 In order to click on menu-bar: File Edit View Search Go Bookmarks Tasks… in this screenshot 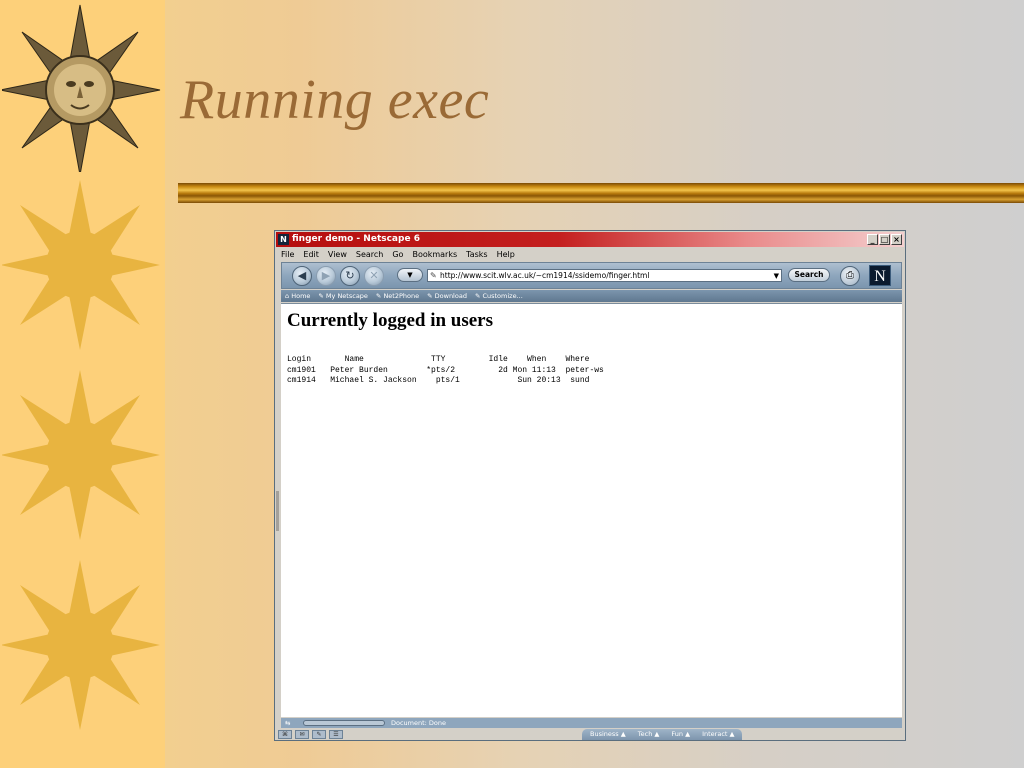, I will do `click(398, 255)`.